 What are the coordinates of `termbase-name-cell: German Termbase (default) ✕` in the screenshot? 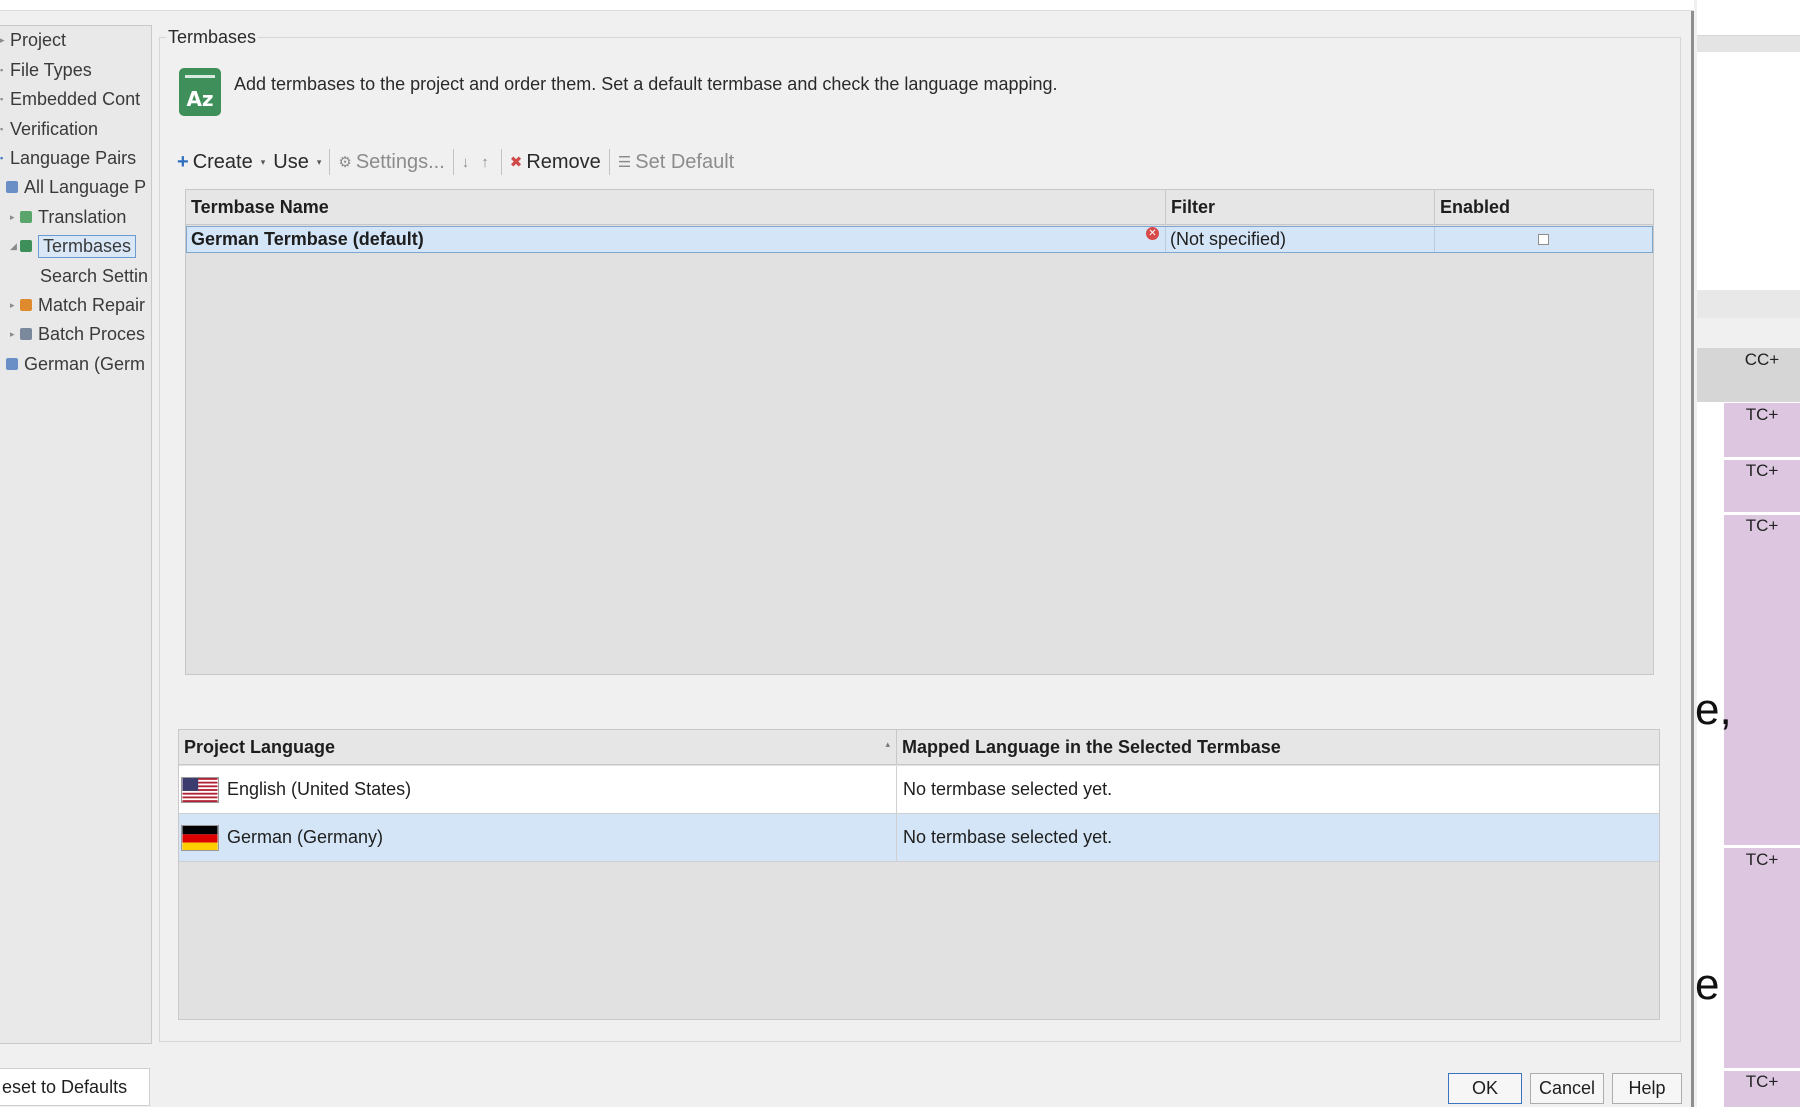 It's located at (676, 239).